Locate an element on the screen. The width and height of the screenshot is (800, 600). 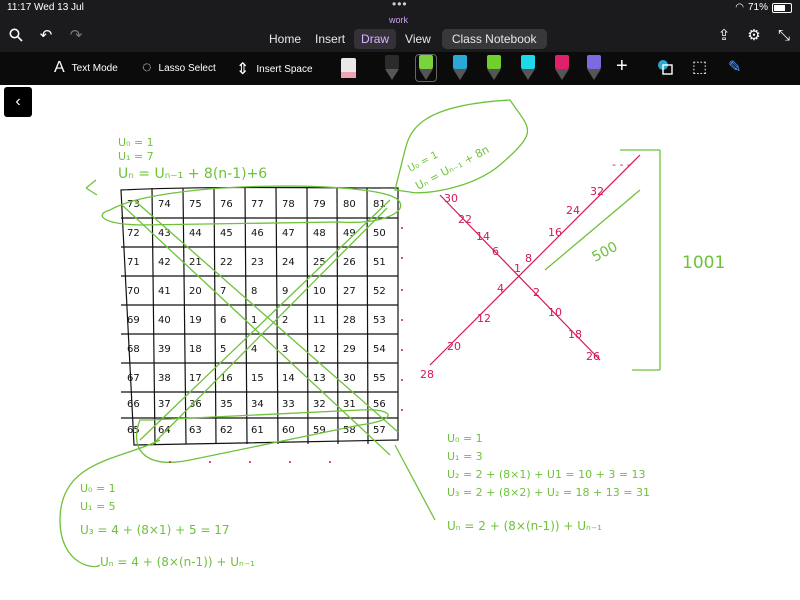
grid-cell-number: 45 is located at coordinates (226, 233).